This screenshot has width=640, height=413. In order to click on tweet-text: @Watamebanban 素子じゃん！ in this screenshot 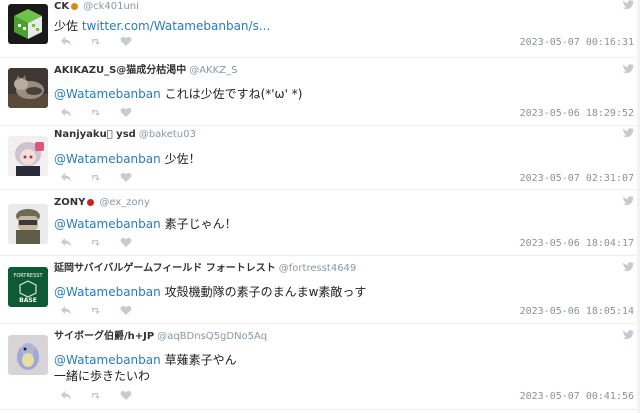, I will do `click(145, 224)`.